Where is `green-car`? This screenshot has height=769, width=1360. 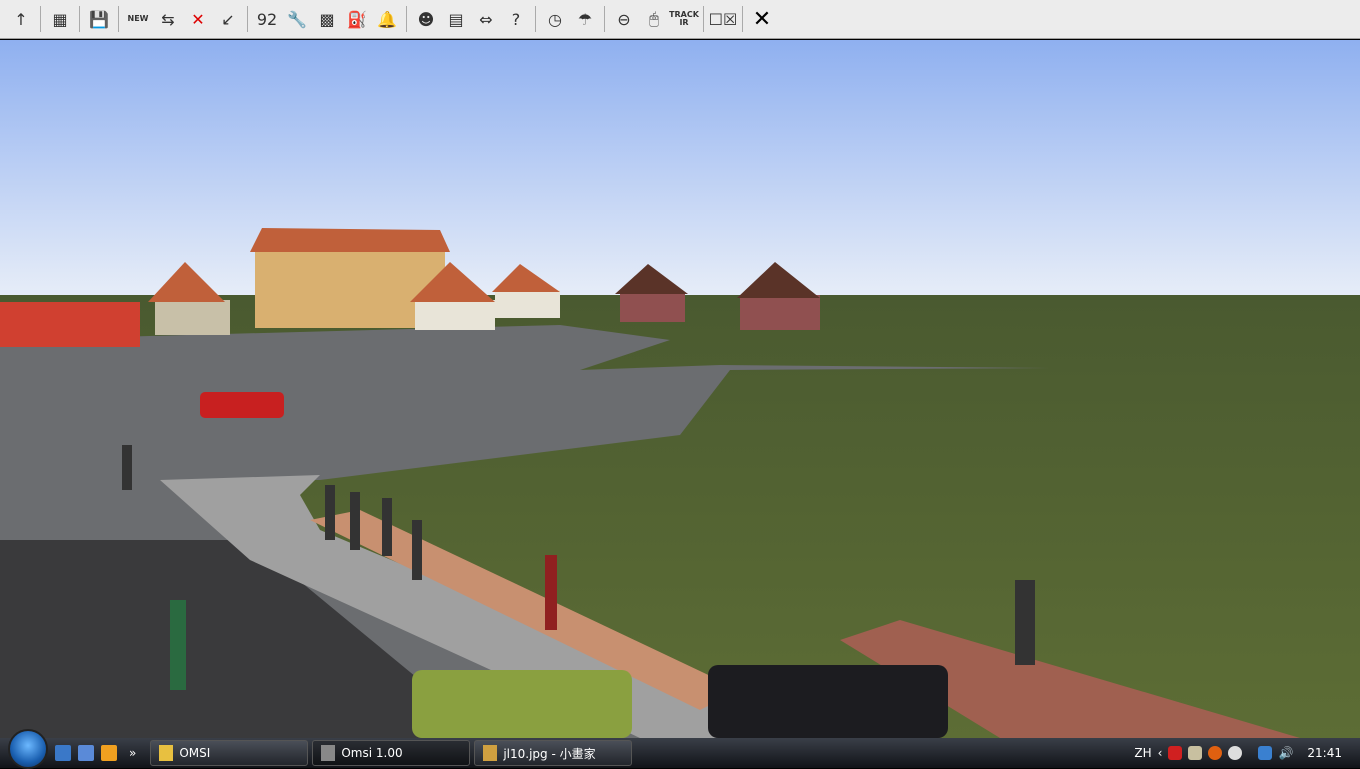
green-car is located at coordinates (522, 704).